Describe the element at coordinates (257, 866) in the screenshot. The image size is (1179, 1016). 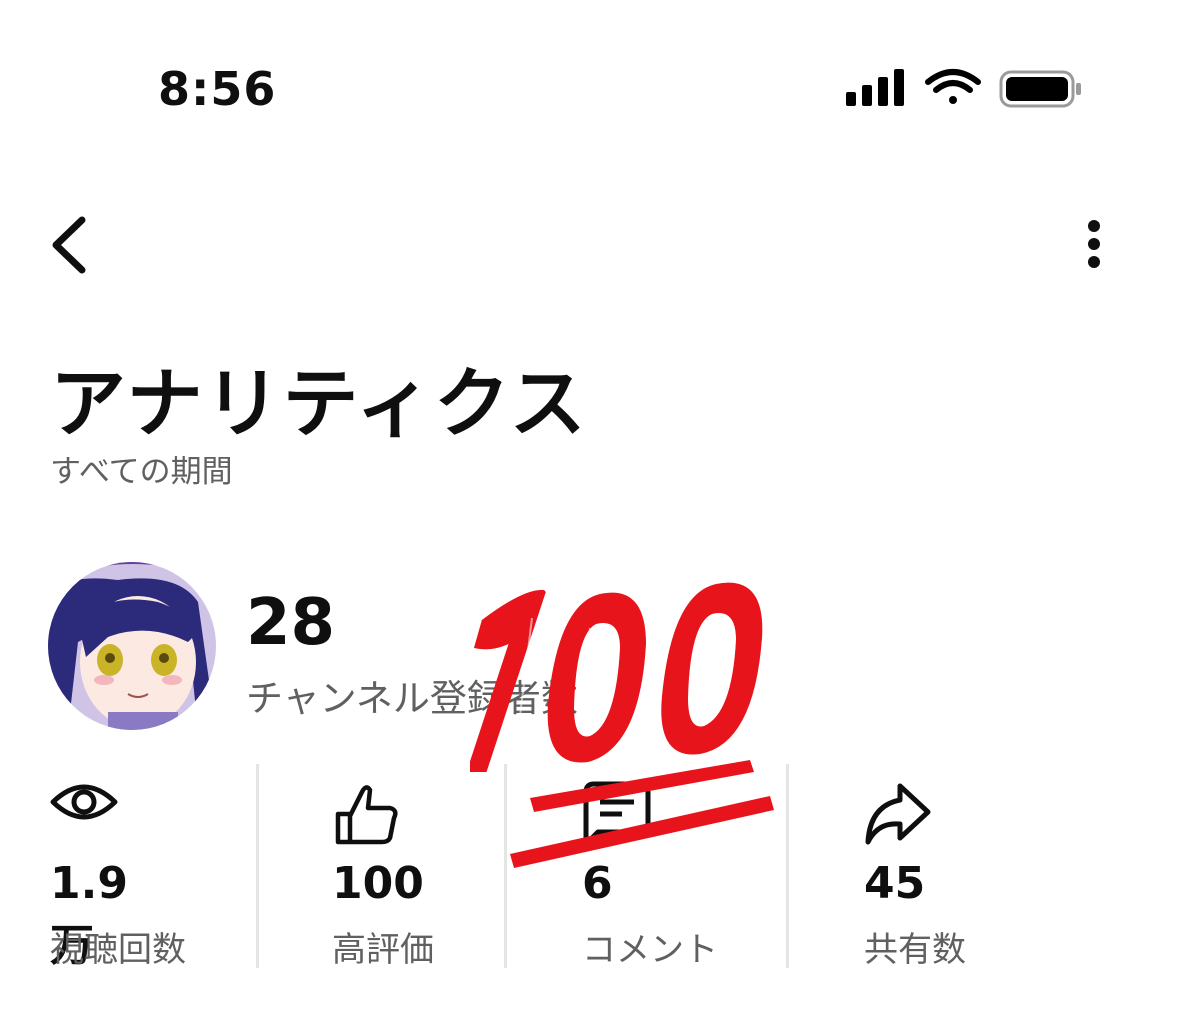
I see `divider` at that location.